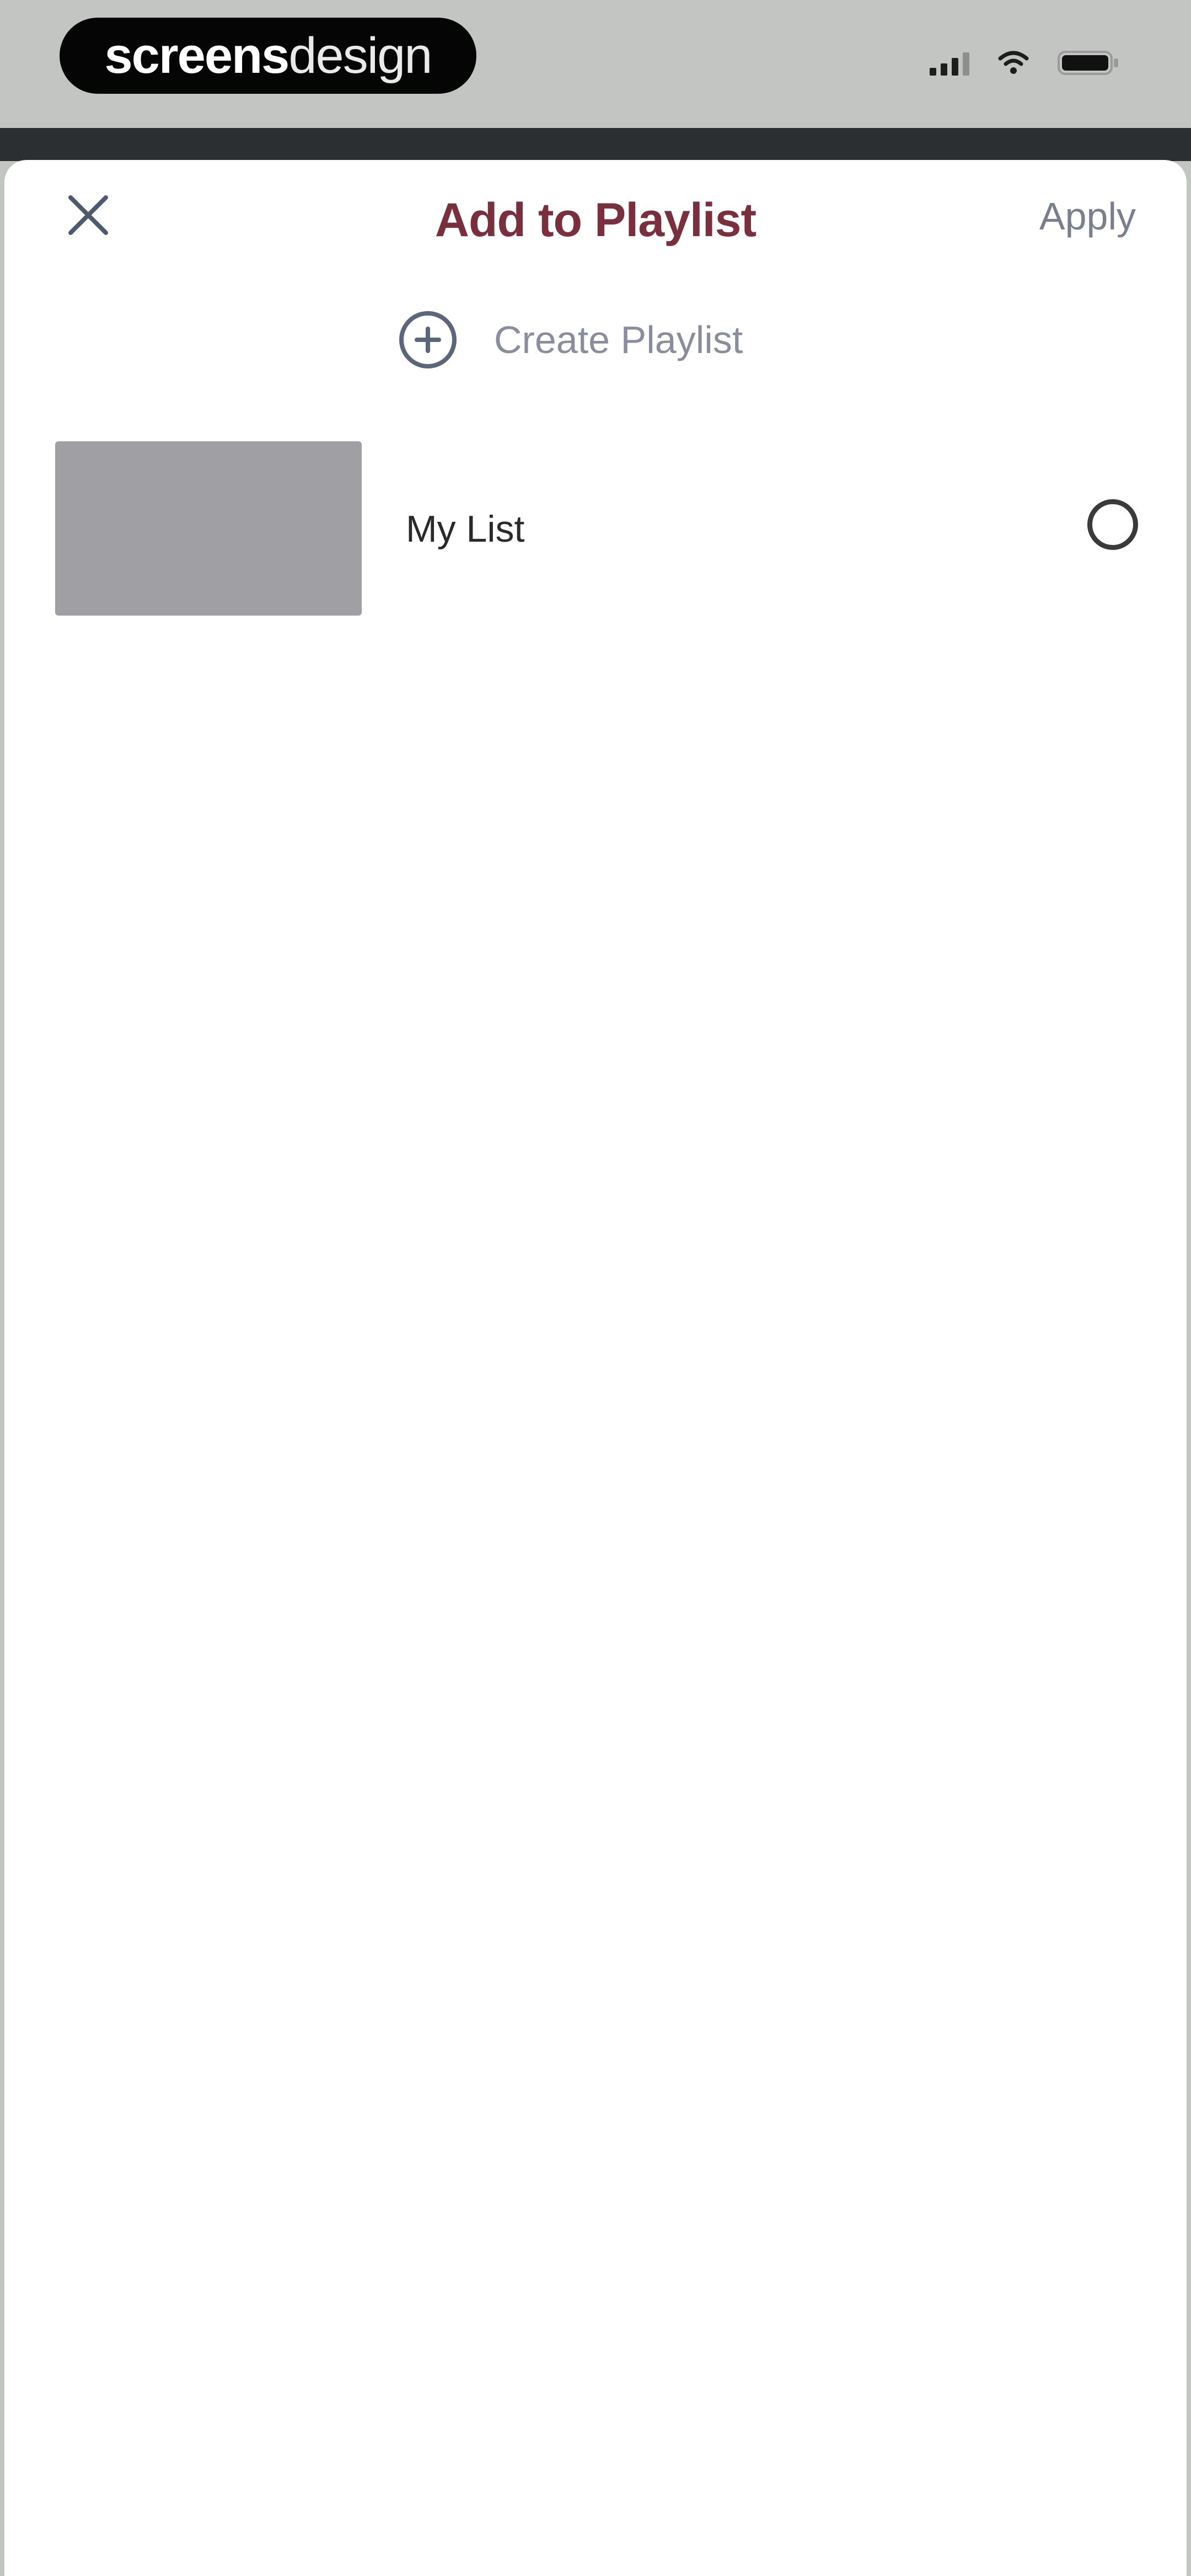 The height and width of the screenshot is (2576, 1191). I want to click on status-bar-divider, so click(595, 144).